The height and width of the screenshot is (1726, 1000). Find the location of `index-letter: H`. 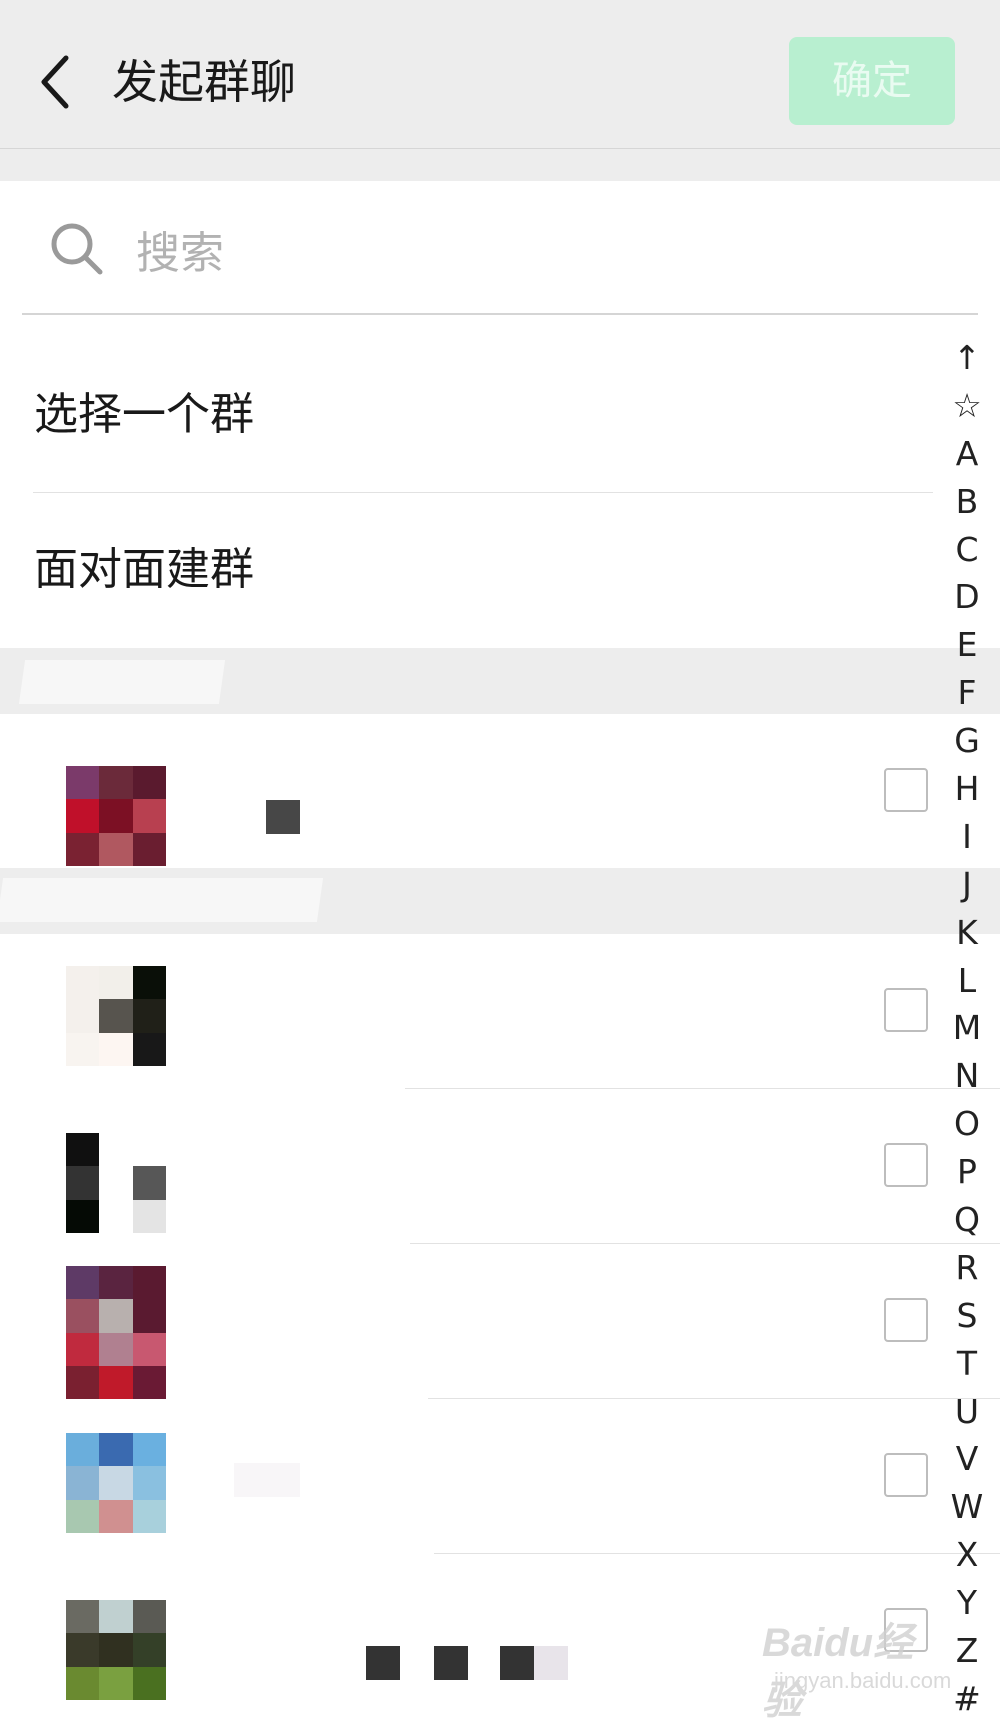

index-letter: H is located at coordinates (967, 789).